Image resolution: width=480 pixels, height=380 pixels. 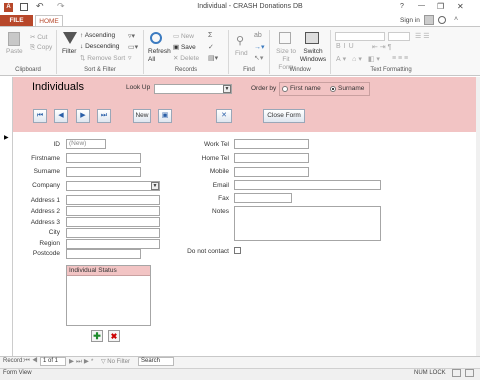 What do you see at coordinates (6, 138) in the screenshot?
I see `record-selector-arrow-icon: ▶` at bounding box center [6, 138].